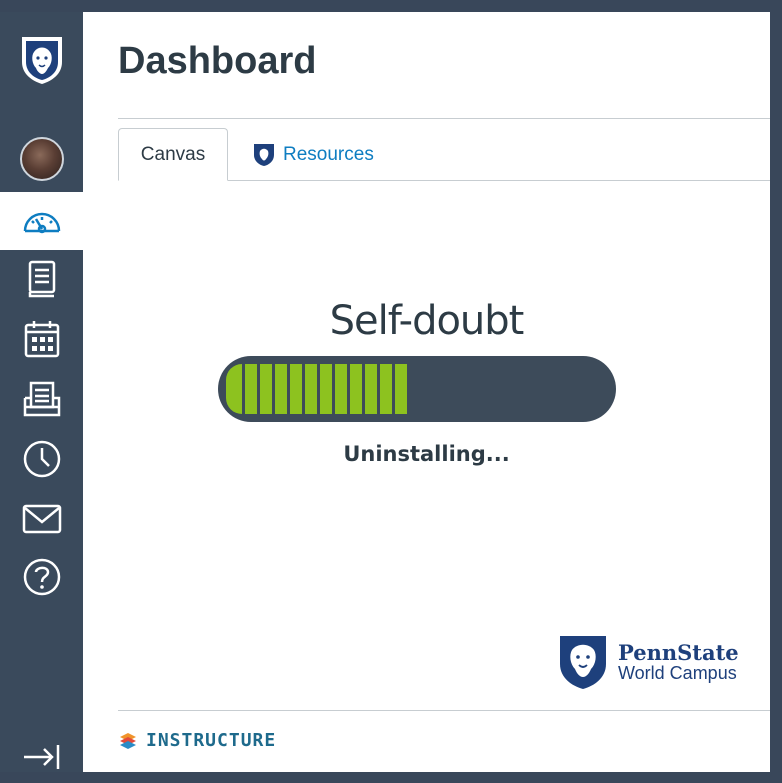 Image resolution: width=782 pixels, height=783 pixels. I want to click on penn-state-lion-icon, so click(583, 662).